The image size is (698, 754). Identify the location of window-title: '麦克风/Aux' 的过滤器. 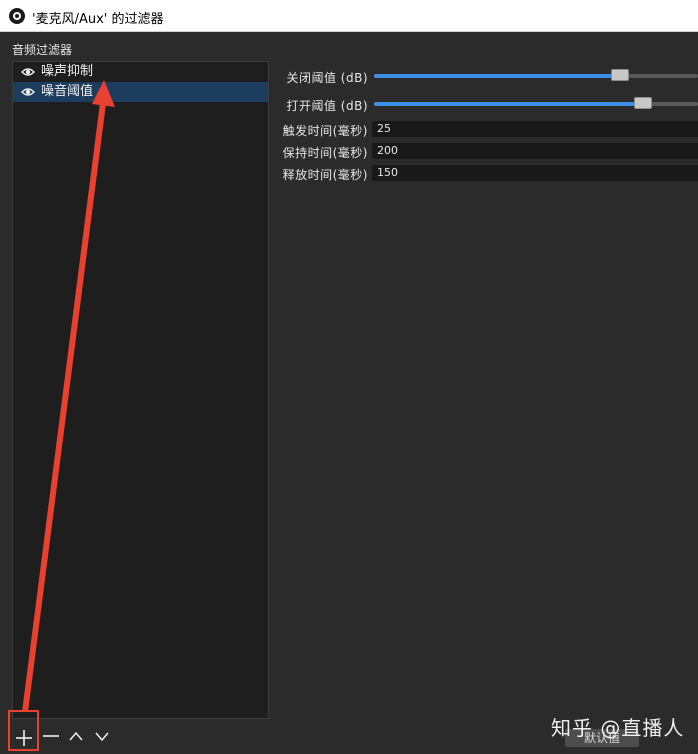
(98, 19).